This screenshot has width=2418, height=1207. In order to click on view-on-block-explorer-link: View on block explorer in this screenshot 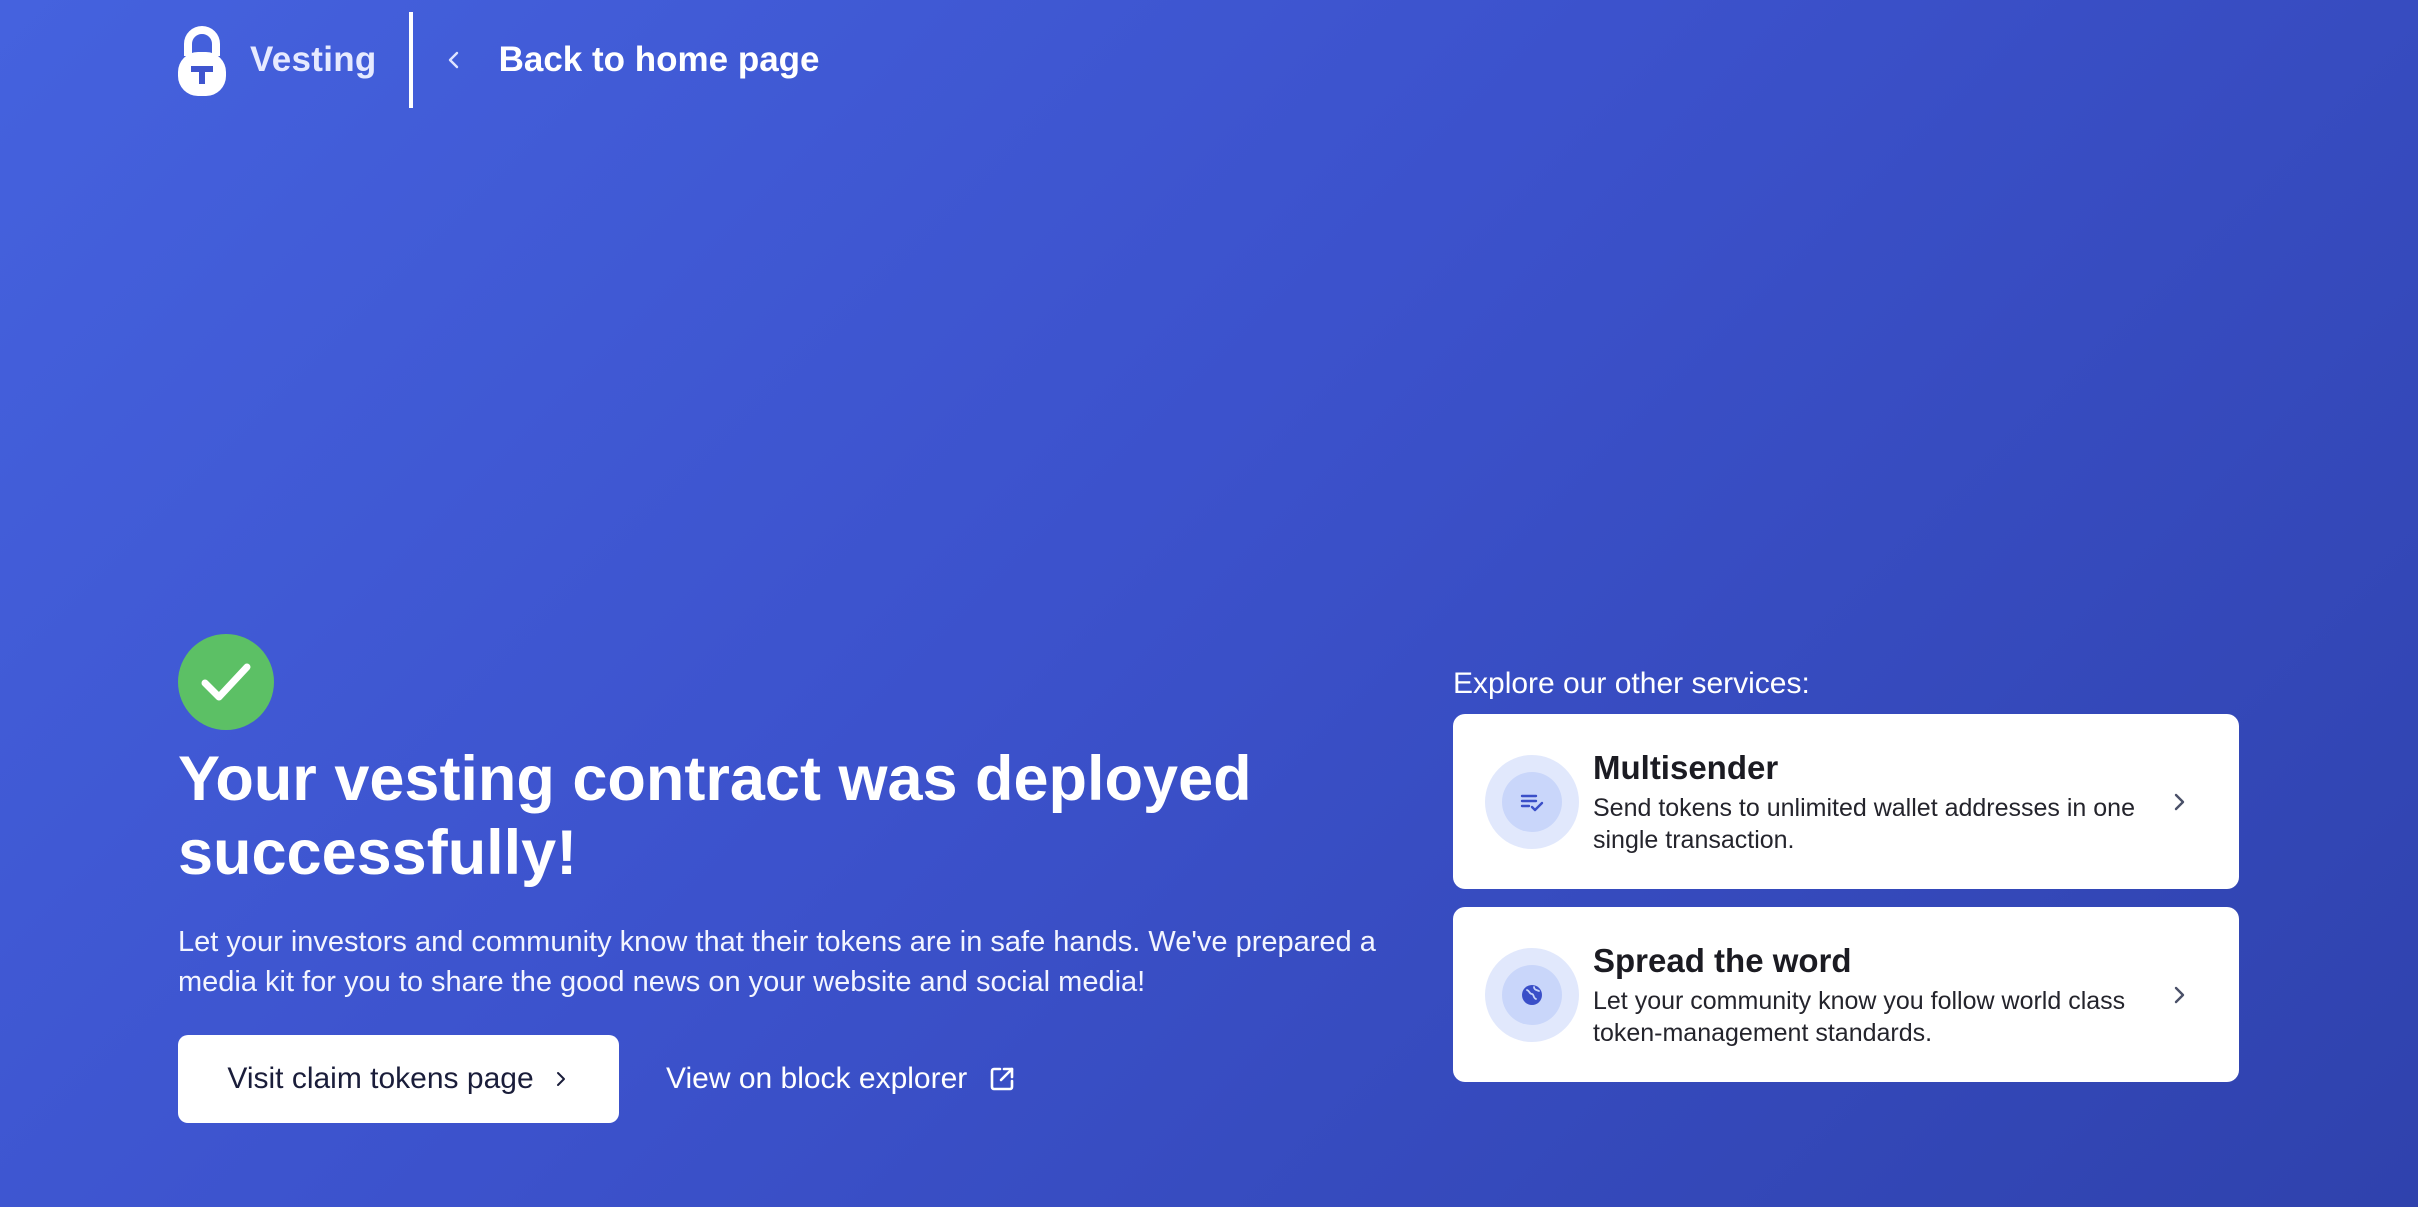, I will do `click(841, 1079)`.